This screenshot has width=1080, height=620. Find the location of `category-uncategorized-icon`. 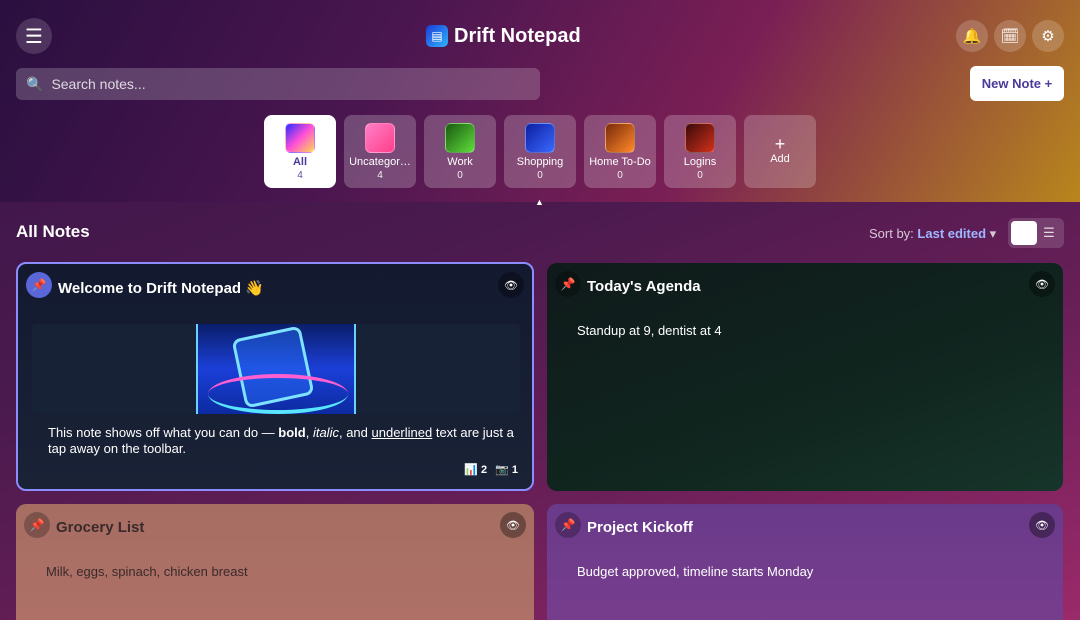

category-uncategorized-icon is located at coordinates (380, 138).